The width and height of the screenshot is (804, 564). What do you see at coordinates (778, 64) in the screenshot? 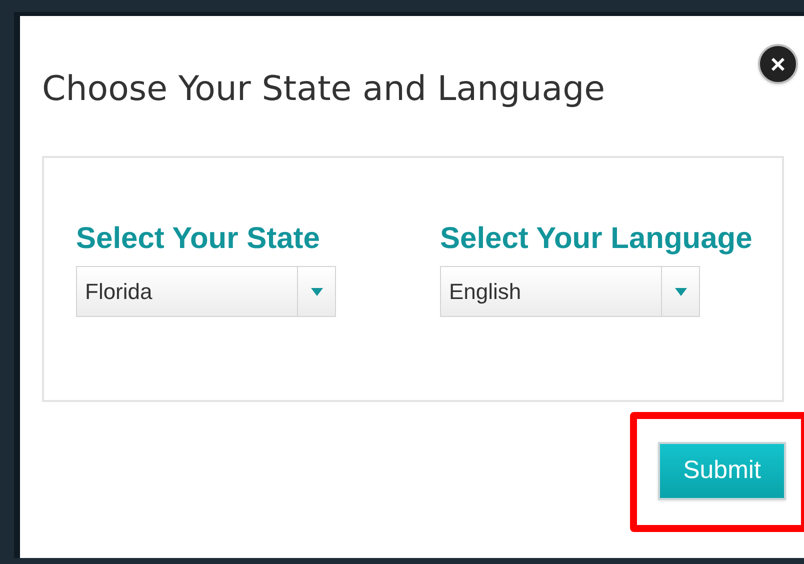
I see `close-button: ×` at bounding box center [778, 64].